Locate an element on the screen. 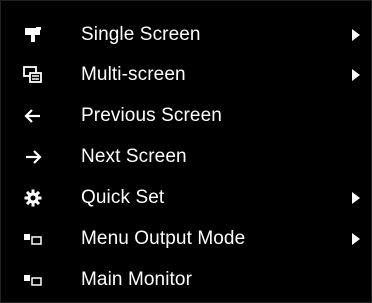 Image resolution: width=372 pixels, height=303 pixels. menu-item-label: Next Screen is located at coordinates (134, 156).